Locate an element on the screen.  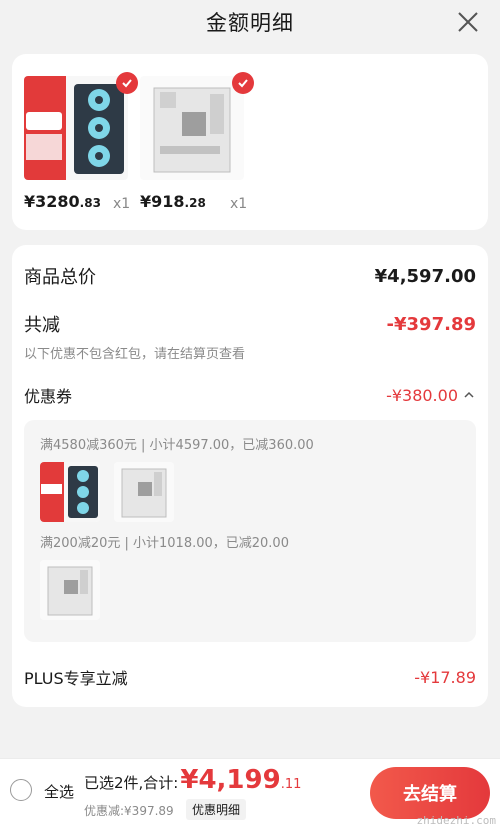
select-all-radio is located at coordinates (21, 790).